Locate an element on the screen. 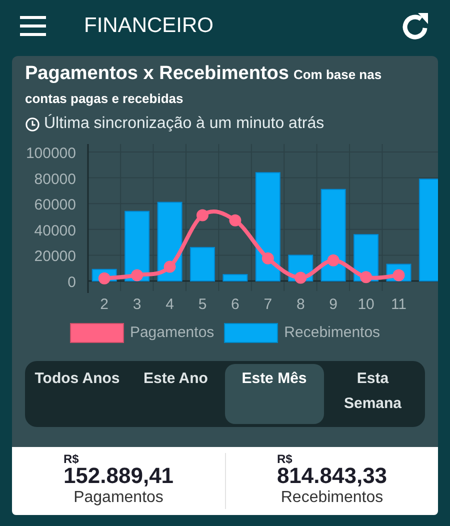  y-tick-label: 80000 is located at coordinates (55, 179).